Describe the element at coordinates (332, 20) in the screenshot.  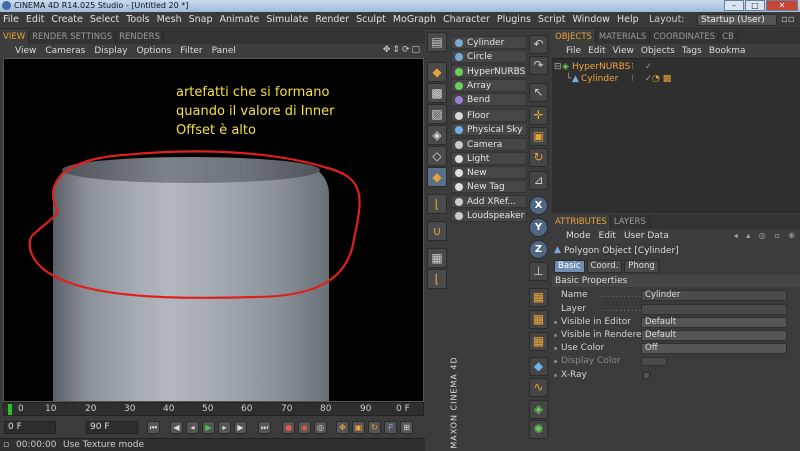
I see `menu-render: Render` at that location.